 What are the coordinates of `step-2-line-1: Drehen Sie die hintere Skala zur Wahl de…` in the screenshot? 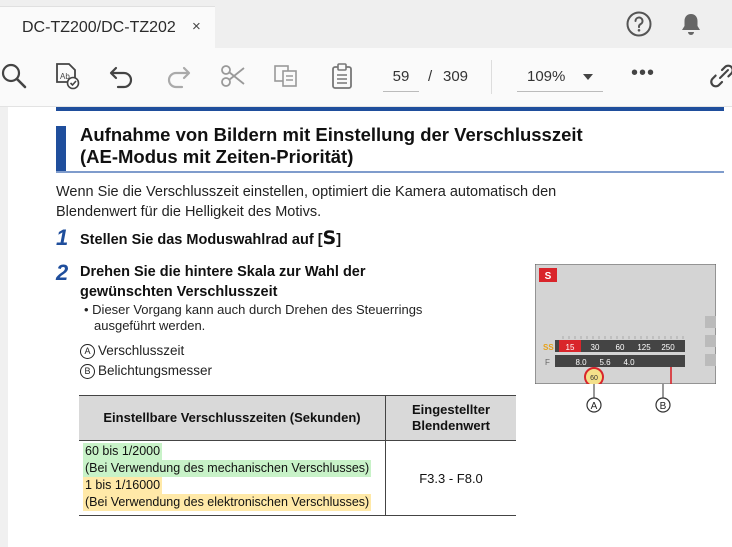 It's located at (223, 272).